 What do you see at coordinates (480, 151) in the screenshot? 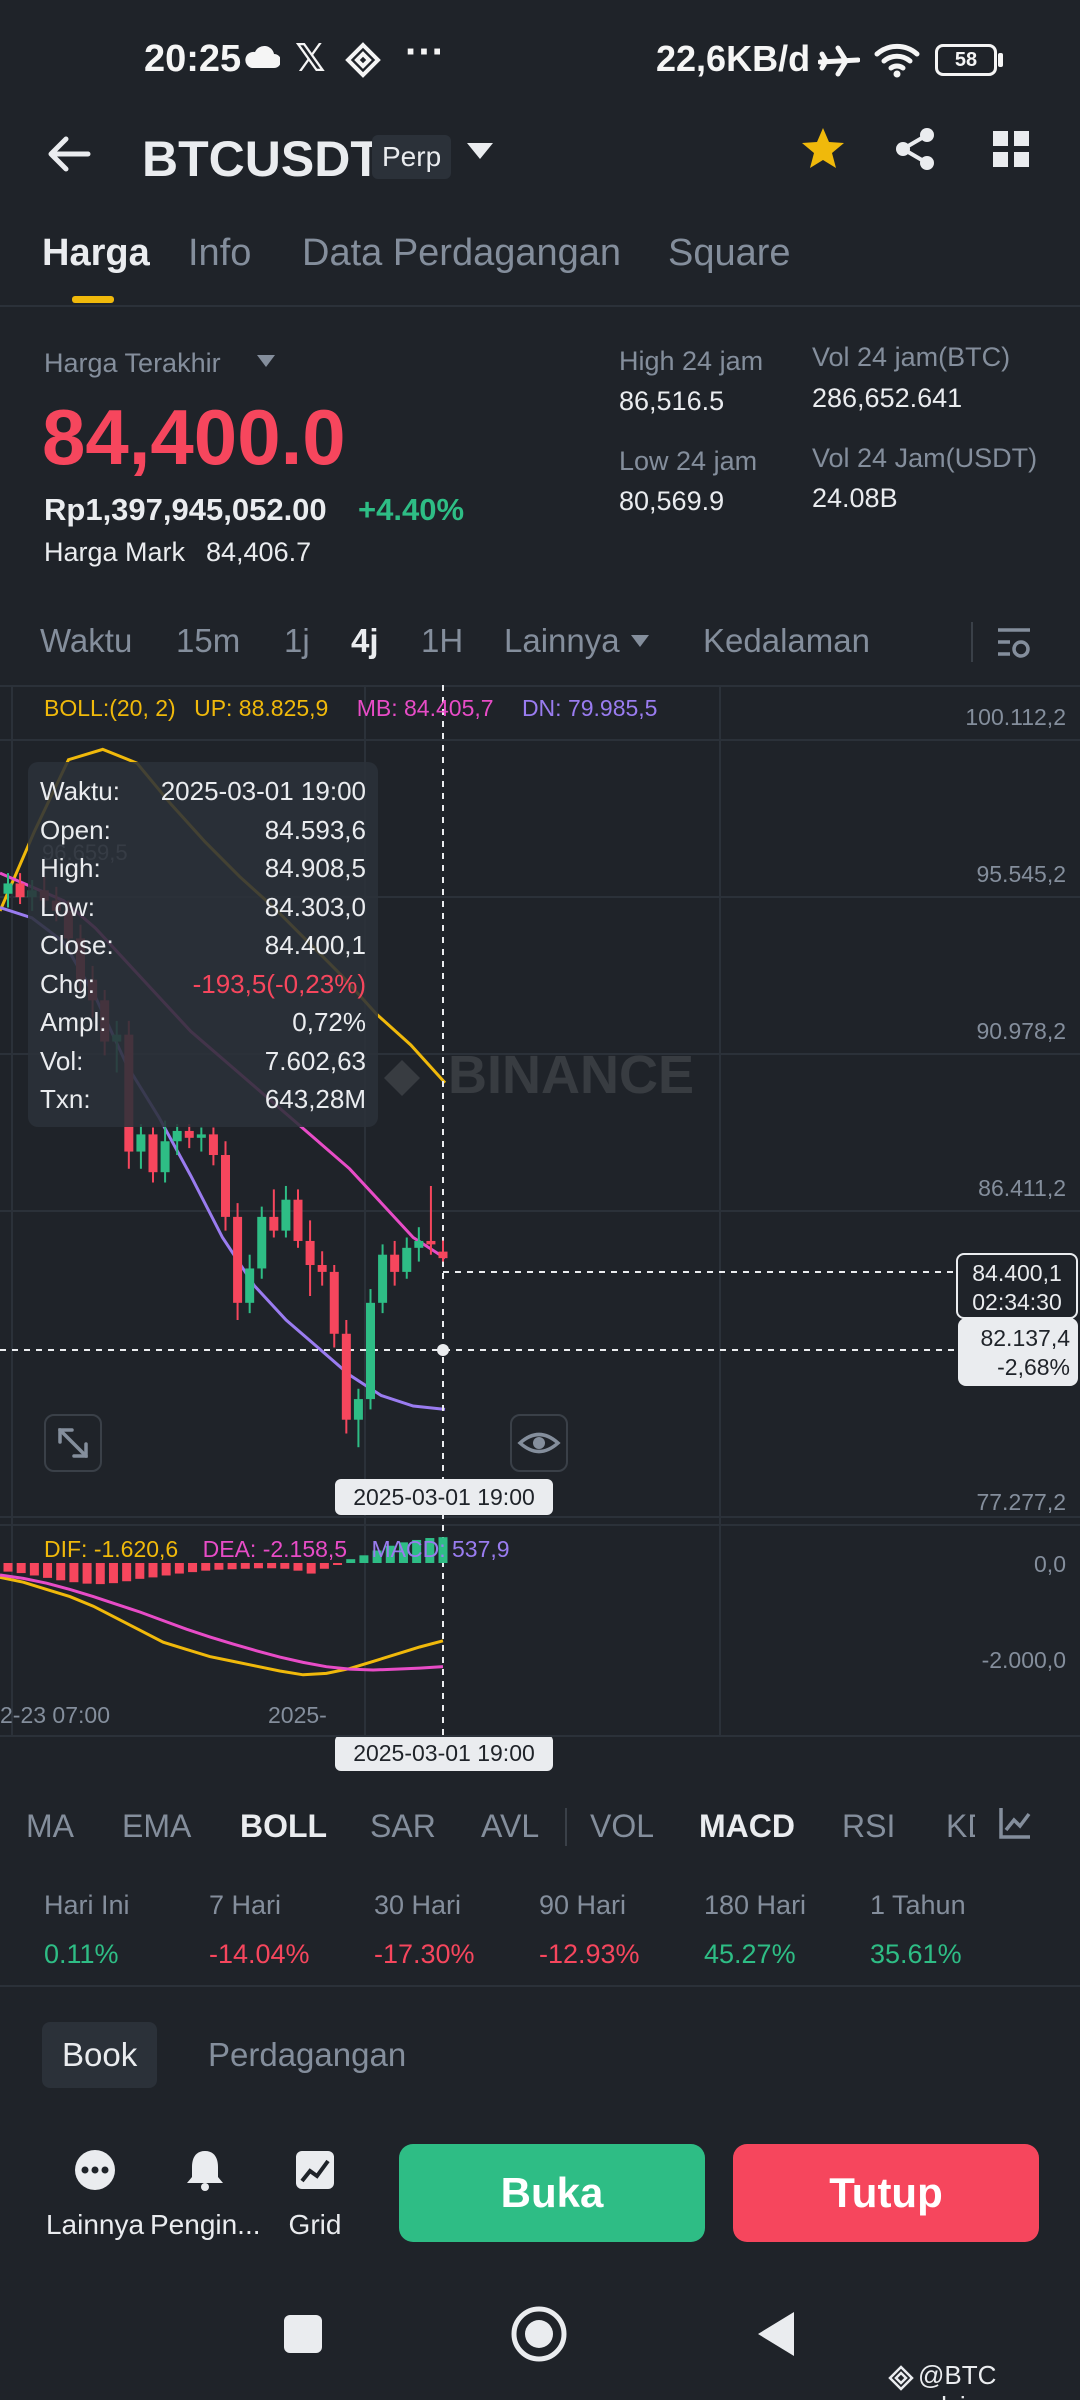
I see `symbol-dropdown-icon` at bounding box center [480, 151].